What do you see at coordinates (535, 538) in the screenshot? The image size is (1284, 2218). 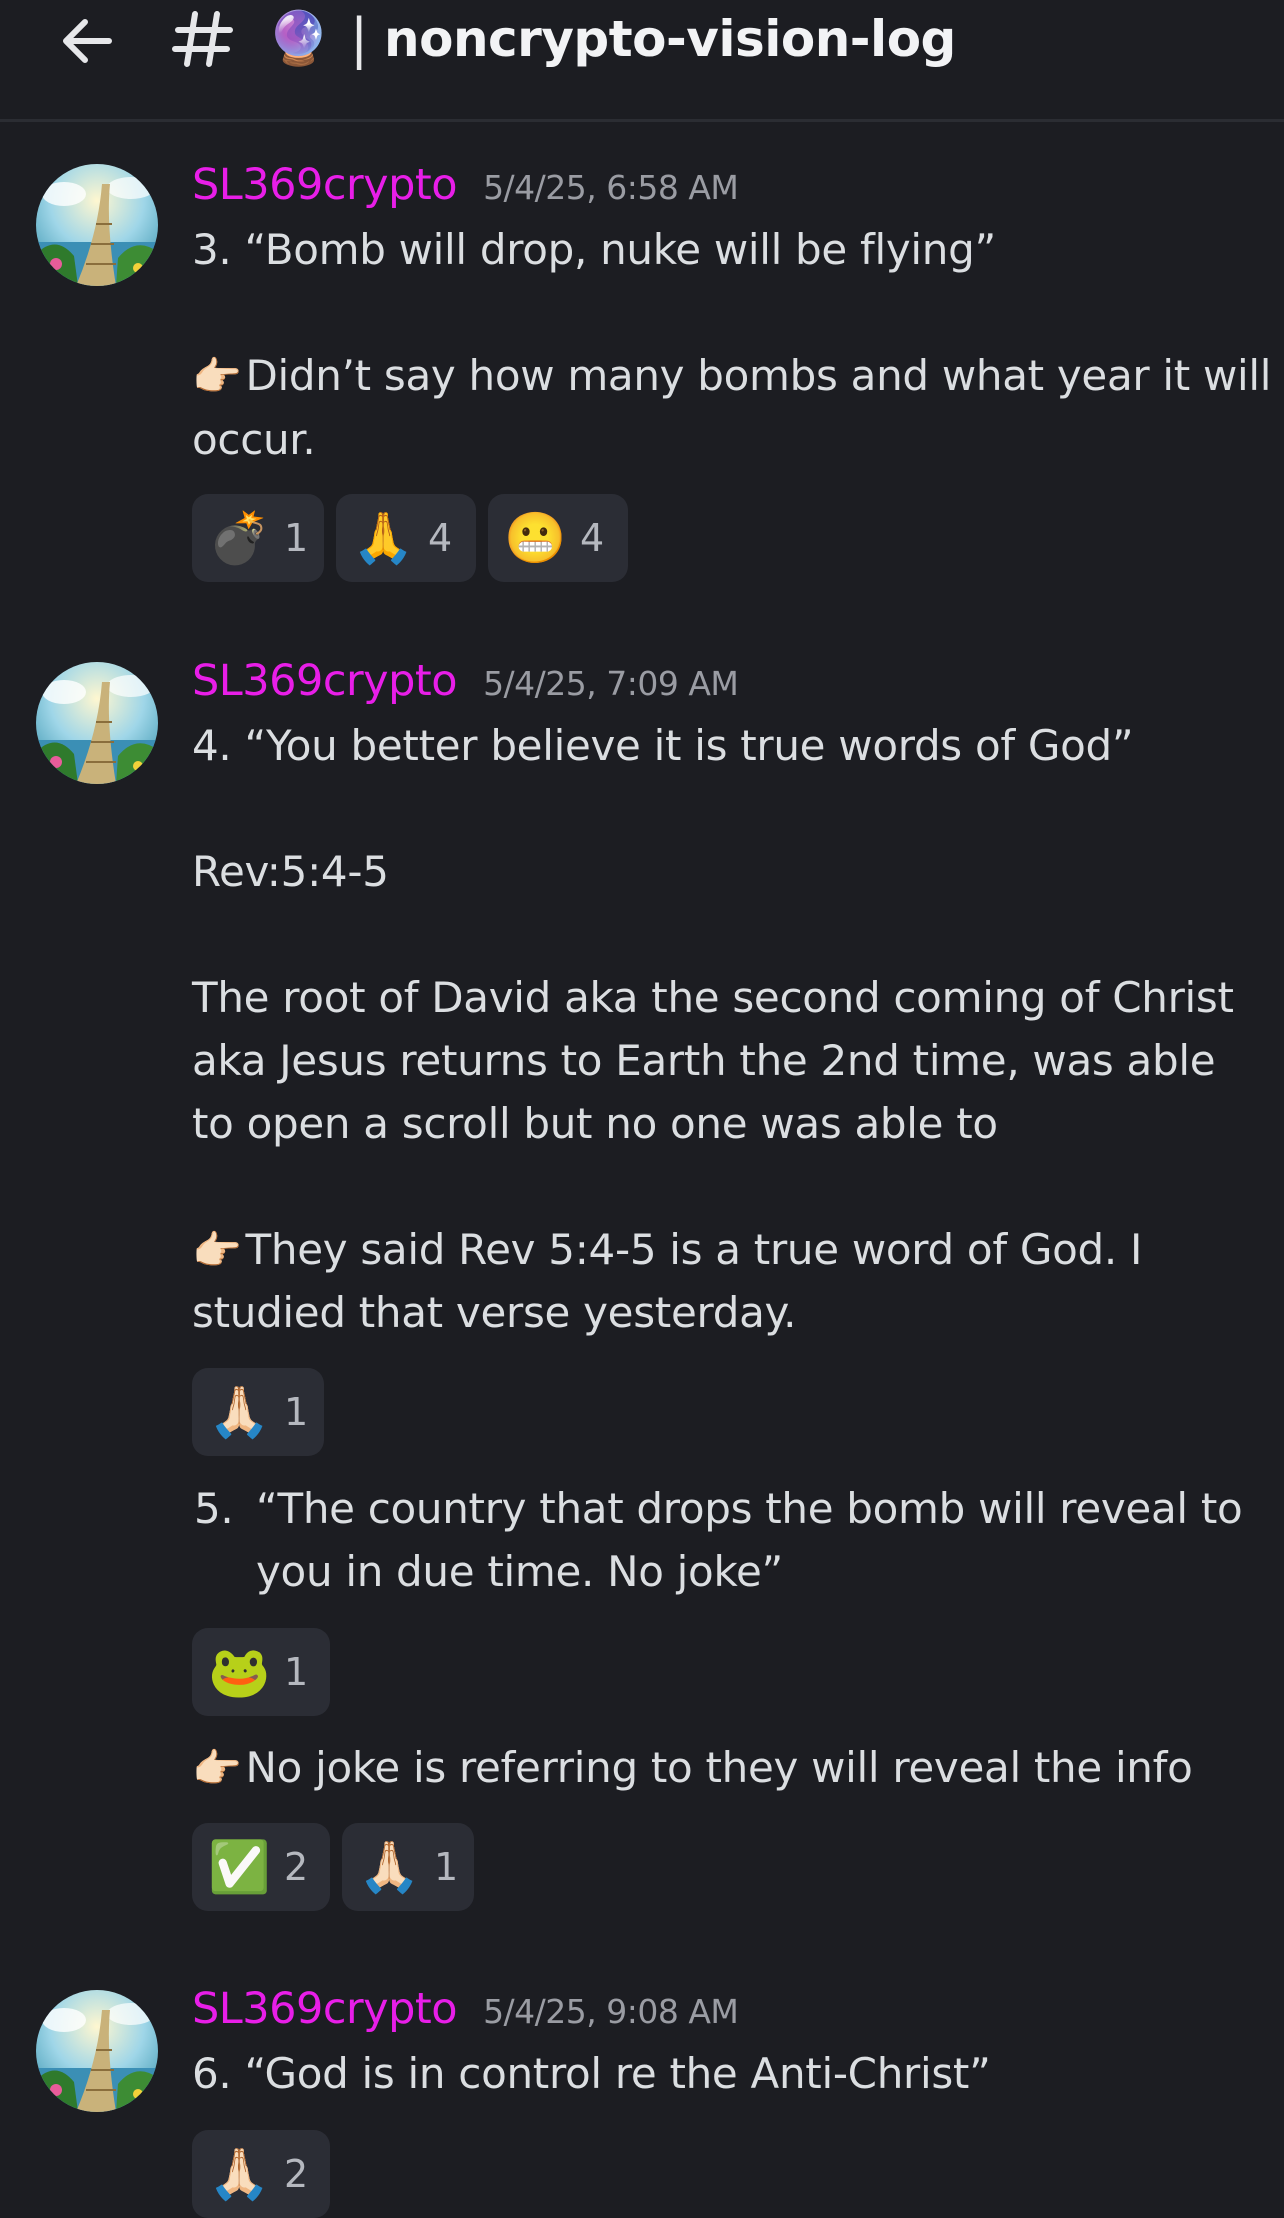 I see `grimacing-face-icon: 😬` at bounding box center [535, 538].